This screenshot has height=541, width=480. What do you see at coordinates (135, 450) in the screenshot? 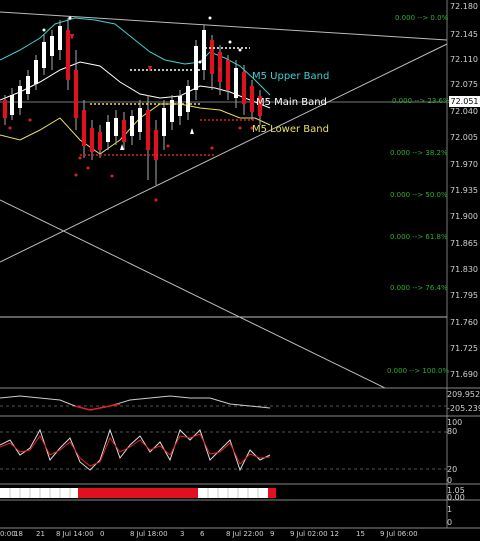
I see `stoch-signal-line` at bounding box center [135, 450].